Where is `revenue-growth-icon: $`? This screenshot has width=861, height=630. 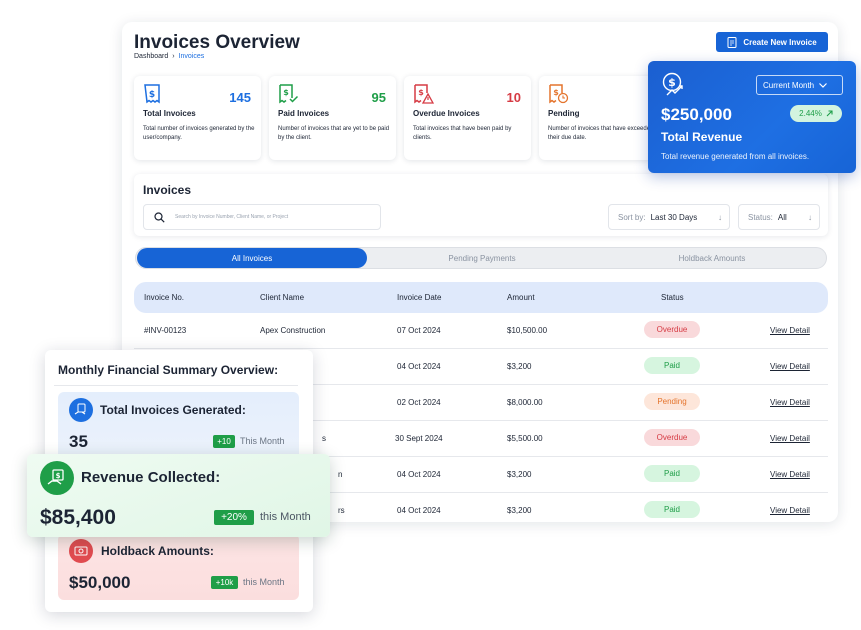
revenue-growth-icon: $ is located at coordinates (672, 84).